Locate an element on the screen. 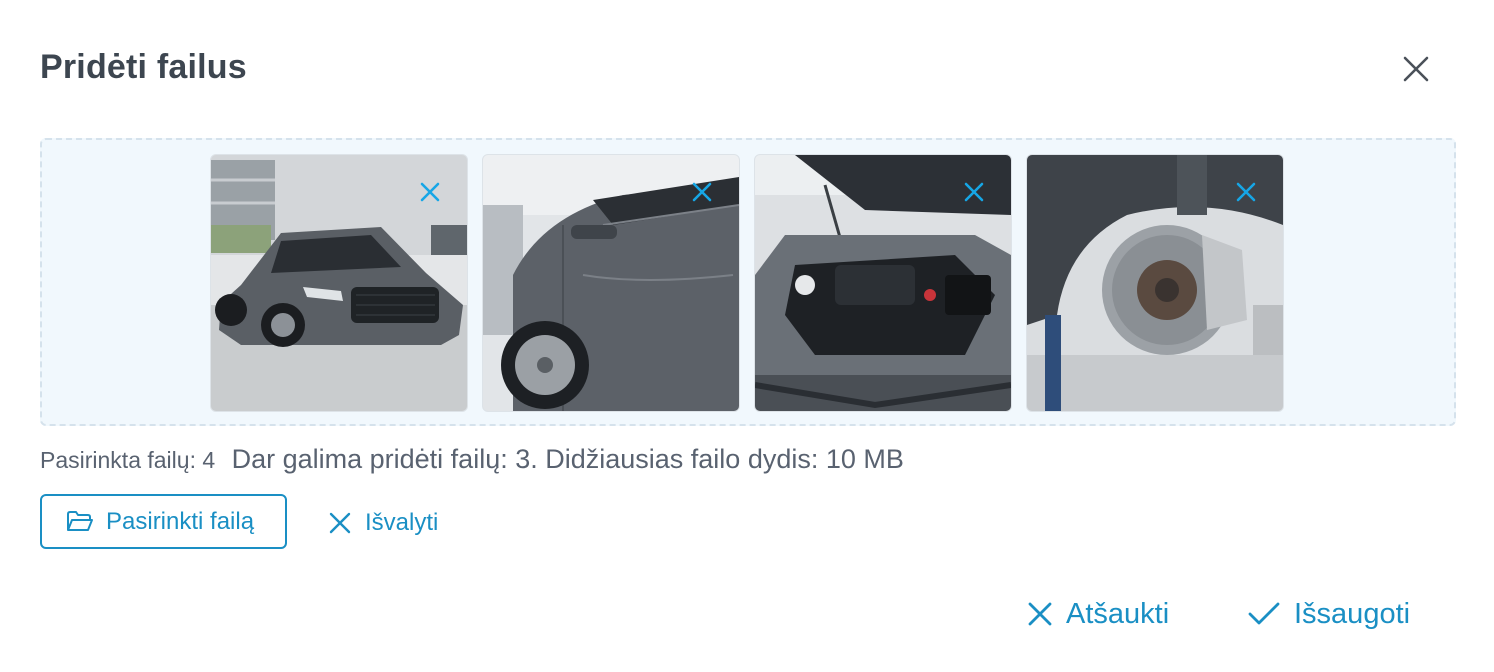 This screenshot has width=1494, height=672. pick-file-button: Pasirinkti failą is located at coordinates (163, 521).